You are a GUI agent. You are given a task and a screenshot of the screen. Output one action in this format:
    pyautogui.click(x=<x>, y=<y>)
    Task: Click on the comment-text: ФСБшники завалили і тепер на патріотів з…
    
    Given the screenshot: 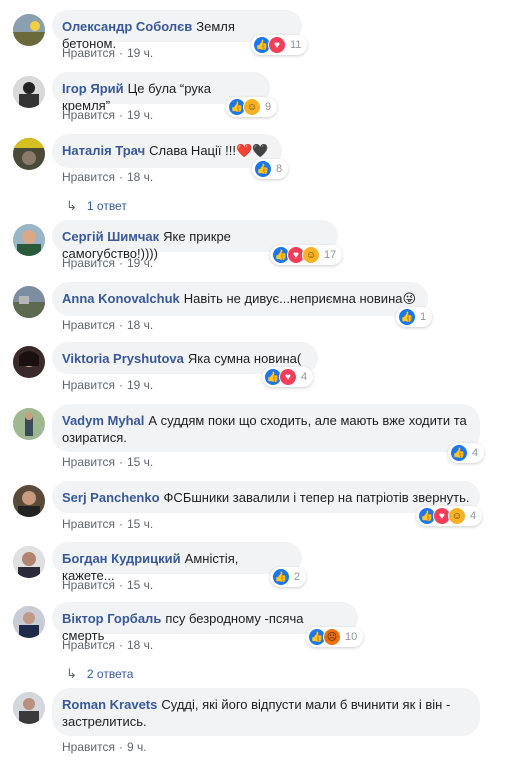 What is the action you would take?
    pyautogui.click(x=316, y=497)
    